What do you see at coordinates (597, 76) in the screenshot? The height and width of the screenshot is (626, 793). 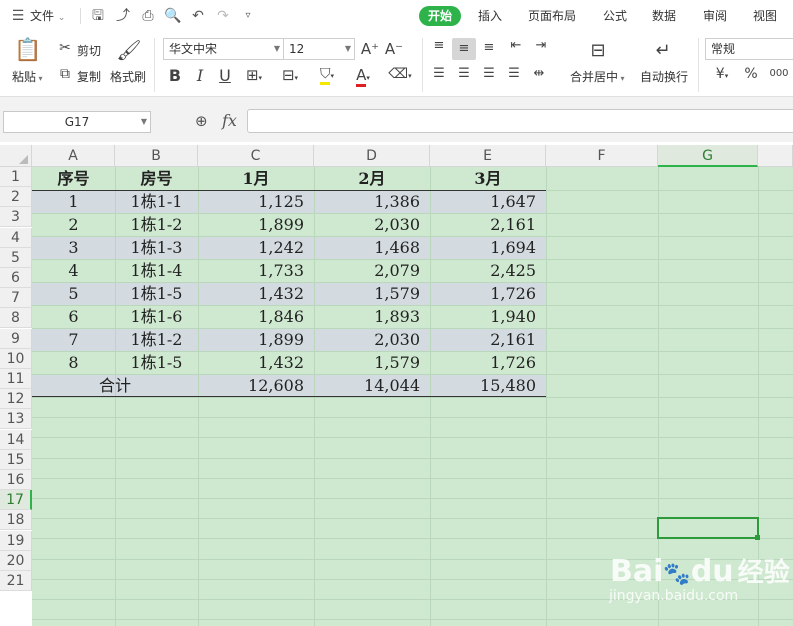 I see `merge-center-button: 合并居中 ▾` at bounding box center [597, 76].